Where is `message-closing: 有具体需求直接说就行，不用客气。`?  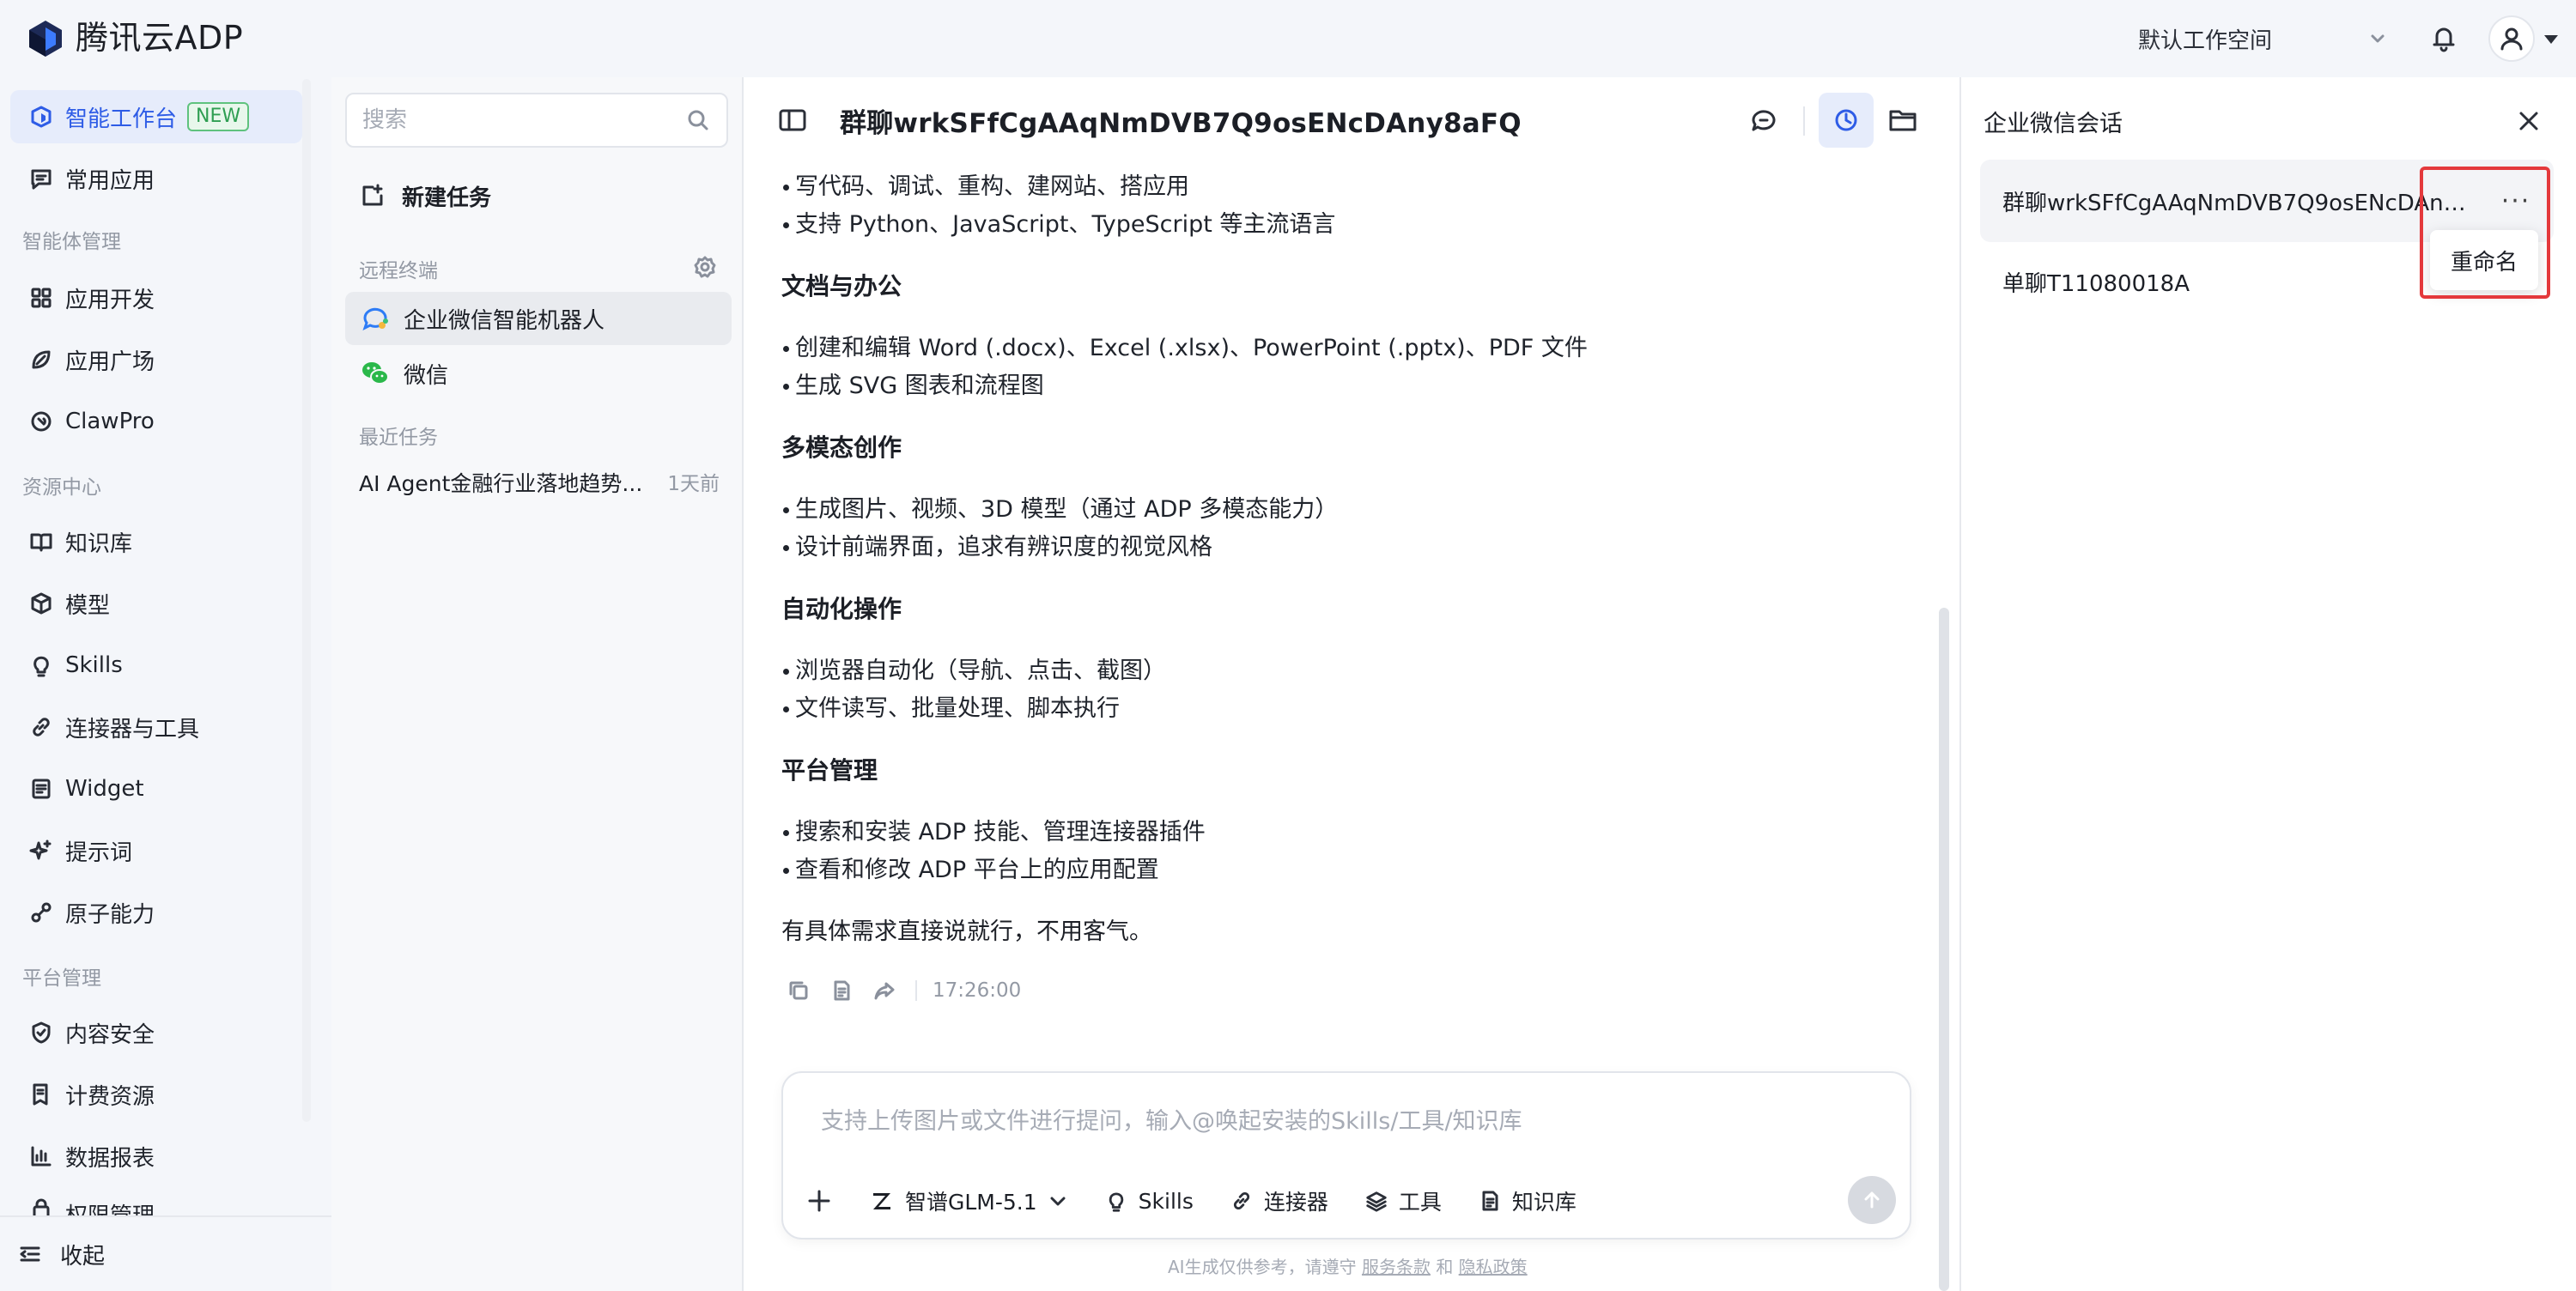 message-closing: 有具体需求直接说就行，不用客气。 is located at coordinates (966, 932).